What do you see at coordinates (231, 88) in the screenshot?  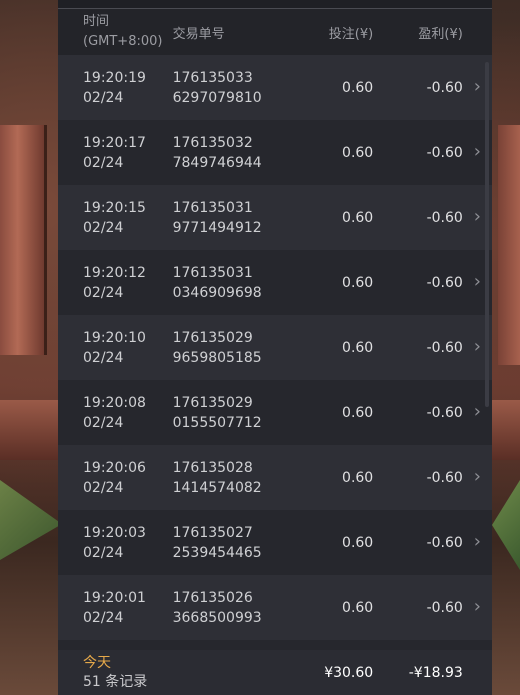 I see `row-order: 176135033 6297079810` at bounding box center [231, 88].